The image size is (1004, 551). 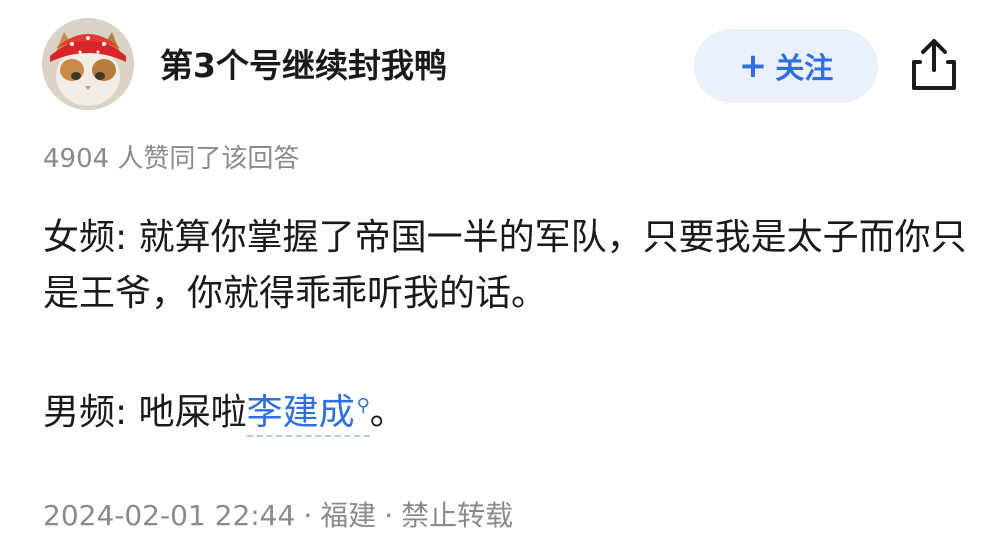 I want to click on para-suffix: 。, so click(x=387, y=412).